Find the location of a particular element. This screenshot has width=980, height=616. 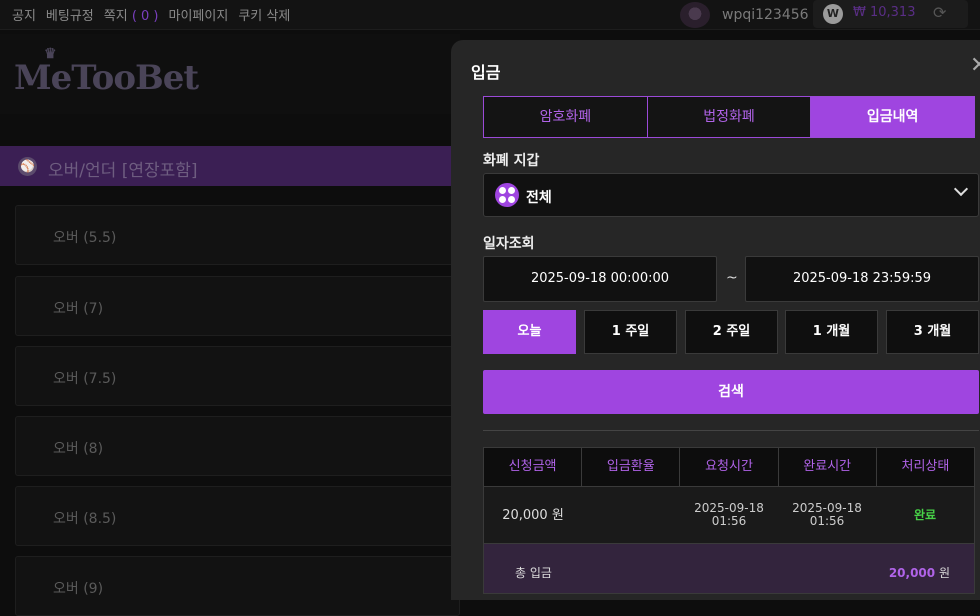

tab-crypto: 암호화폐 is located at coordinates (565, 117).